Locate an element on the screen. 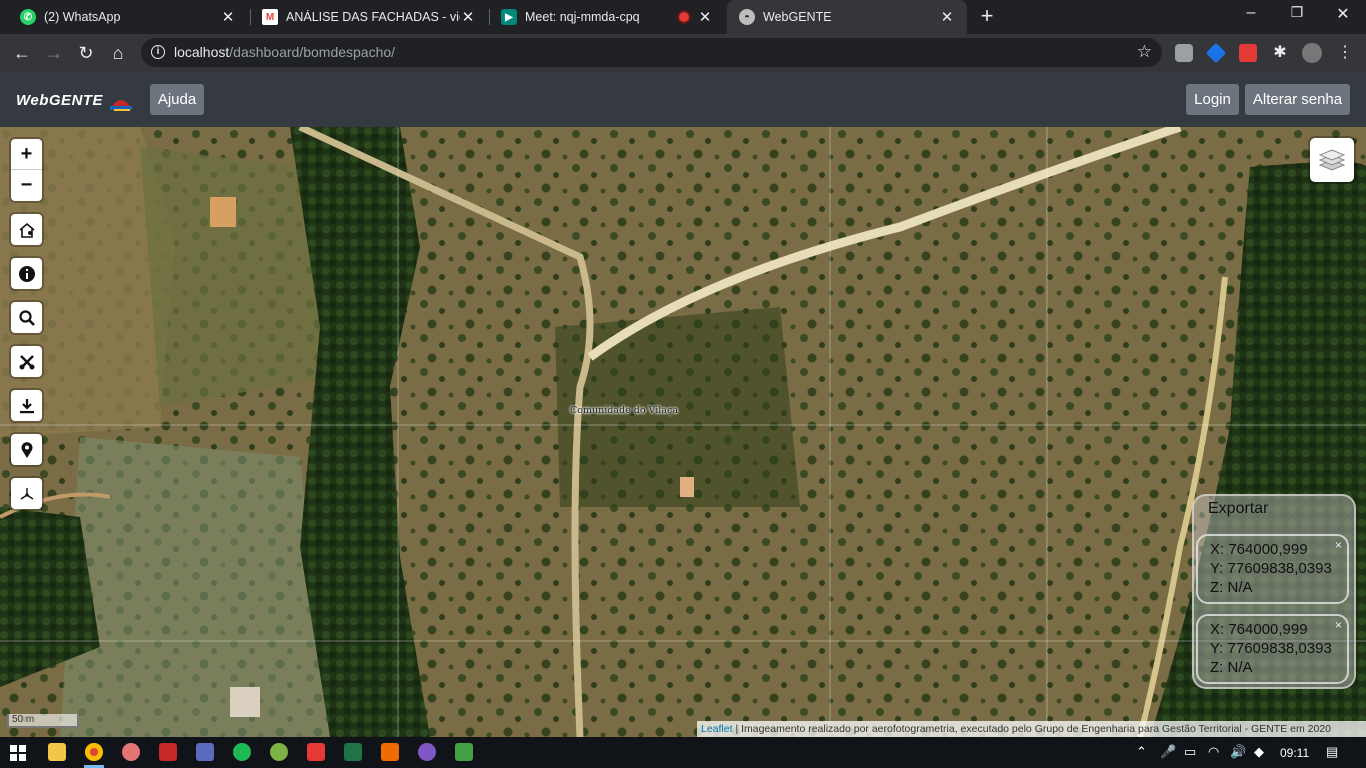  new-tab-button: + is located at coordinates (987, 16).